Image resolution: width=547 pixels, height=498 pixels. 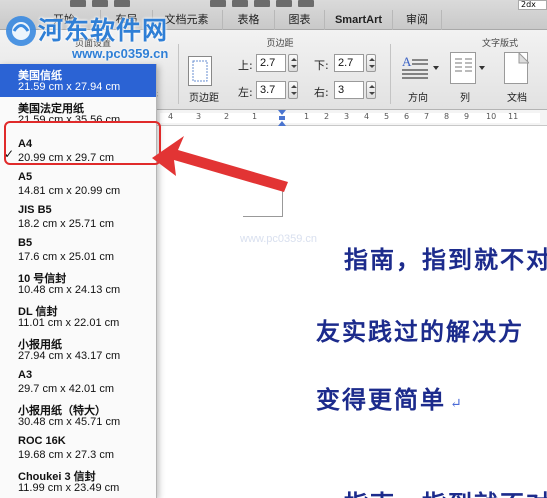 What do you see at coordinates (371, 90) in the screenshot?
I see `margin-right-stepper` at bounding box center [371, 90].